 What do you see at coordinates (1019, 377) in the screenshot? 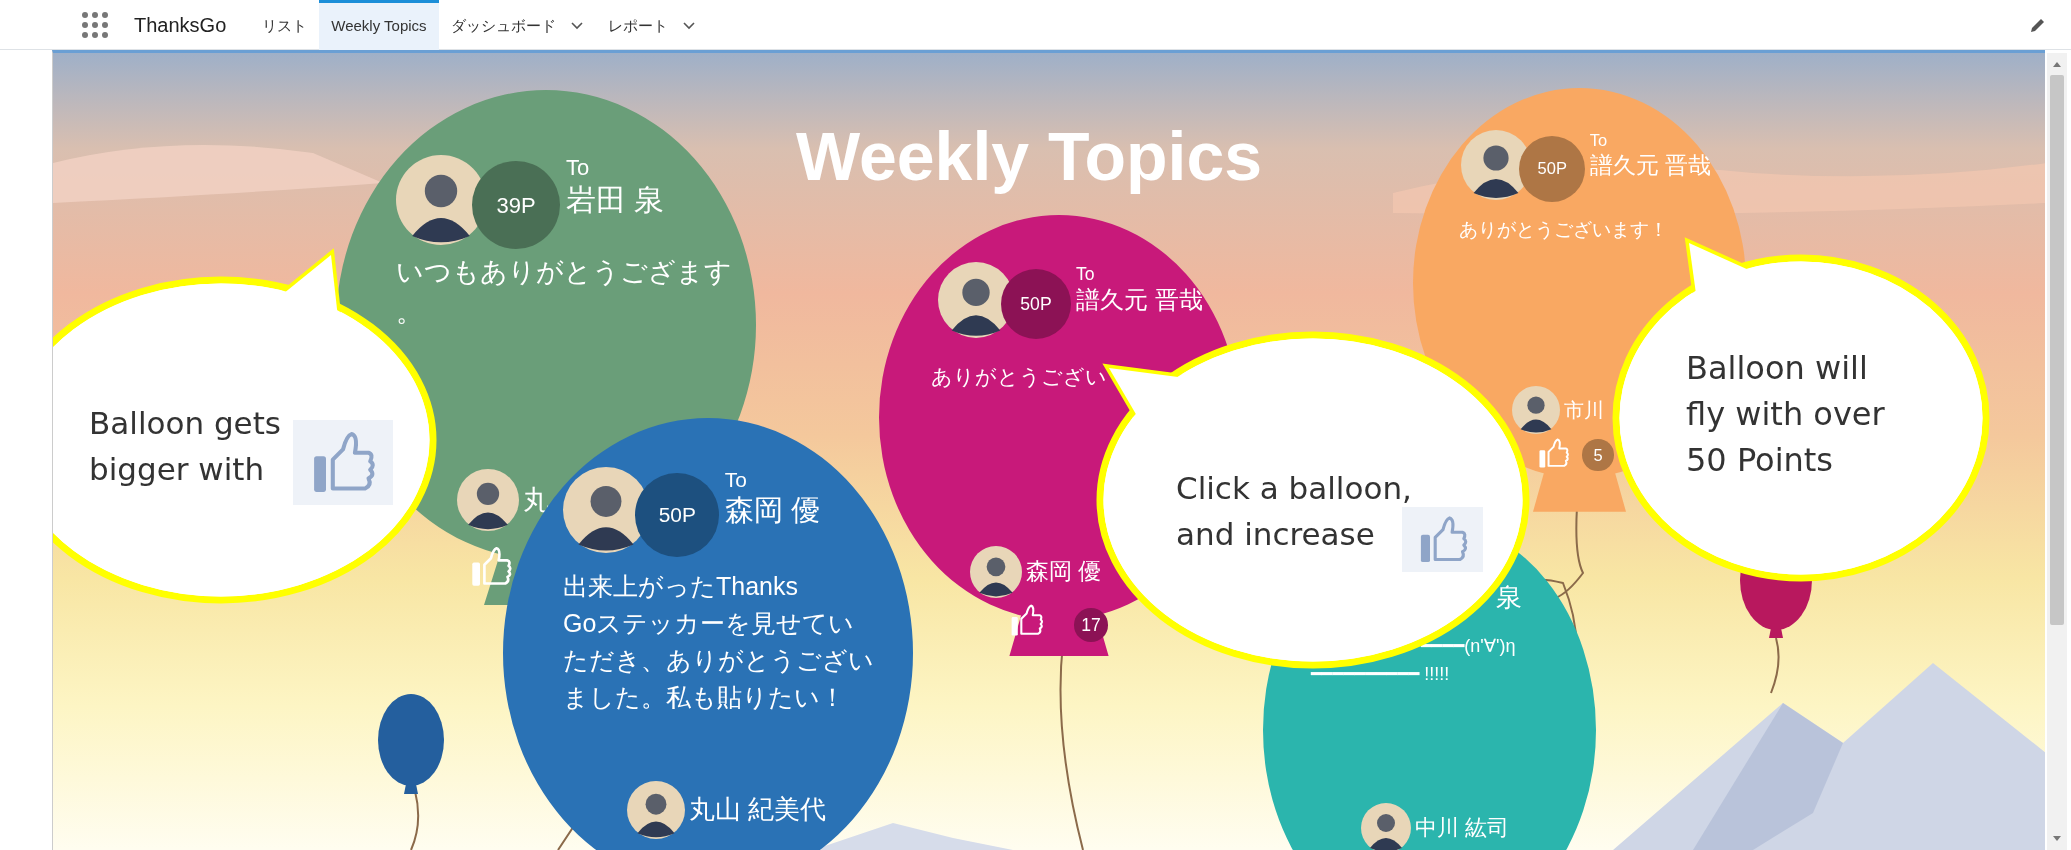
I see `message-text: ありがとうござい` at bounding box center [1019, 377].